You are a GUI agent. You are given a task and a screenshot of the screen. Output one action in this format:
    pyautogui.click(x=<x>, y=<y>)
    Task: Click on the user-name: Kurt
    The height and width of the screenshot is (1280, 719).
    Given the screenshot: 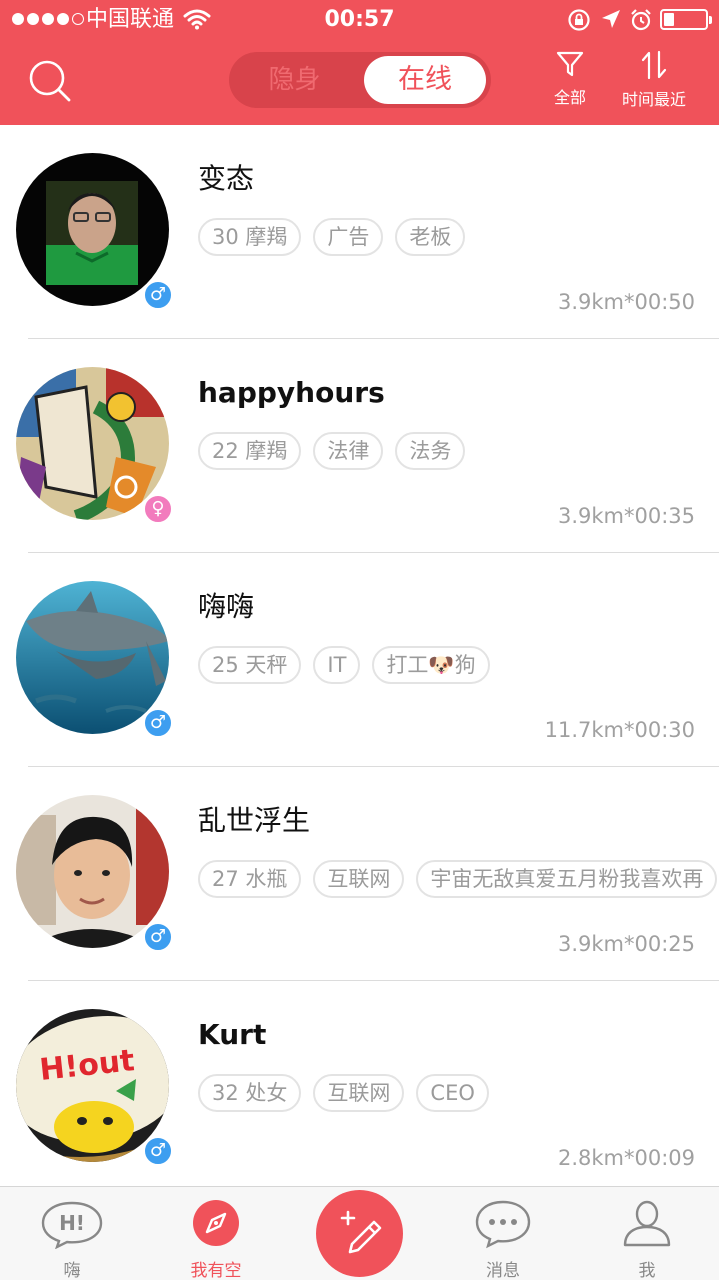 What is the action you would take?
    pyautogui.click(x=232, y=1034)
    